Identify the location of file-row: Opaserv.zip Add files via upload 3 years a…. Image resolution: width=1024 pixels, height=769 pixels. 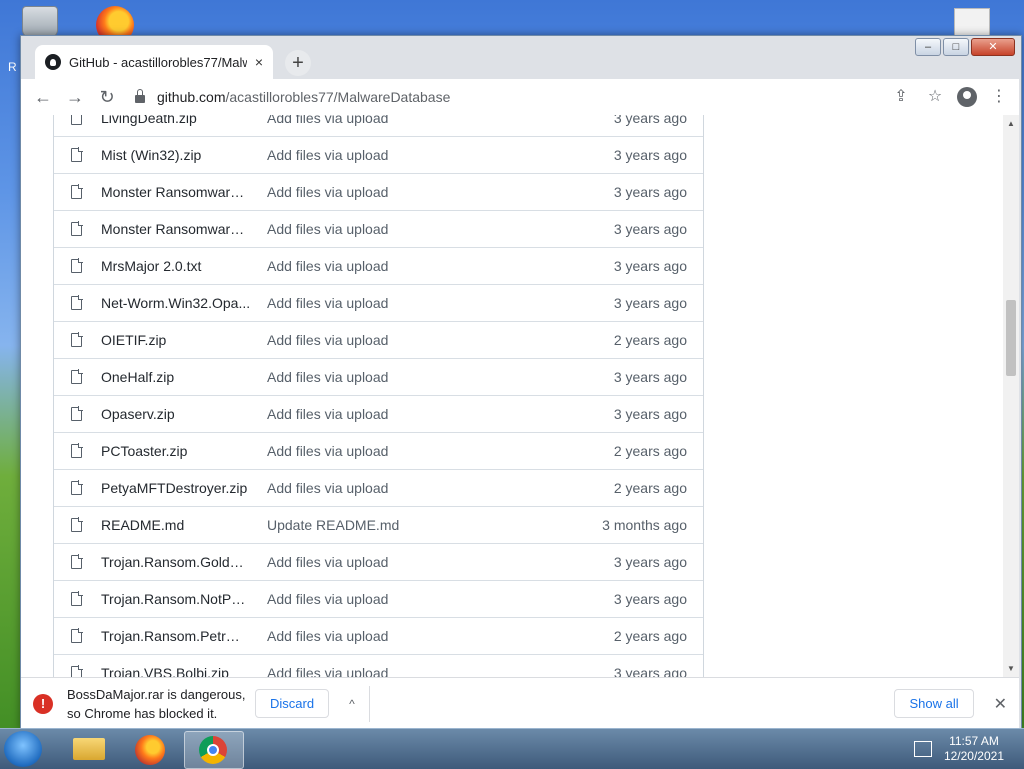
(378, 413).